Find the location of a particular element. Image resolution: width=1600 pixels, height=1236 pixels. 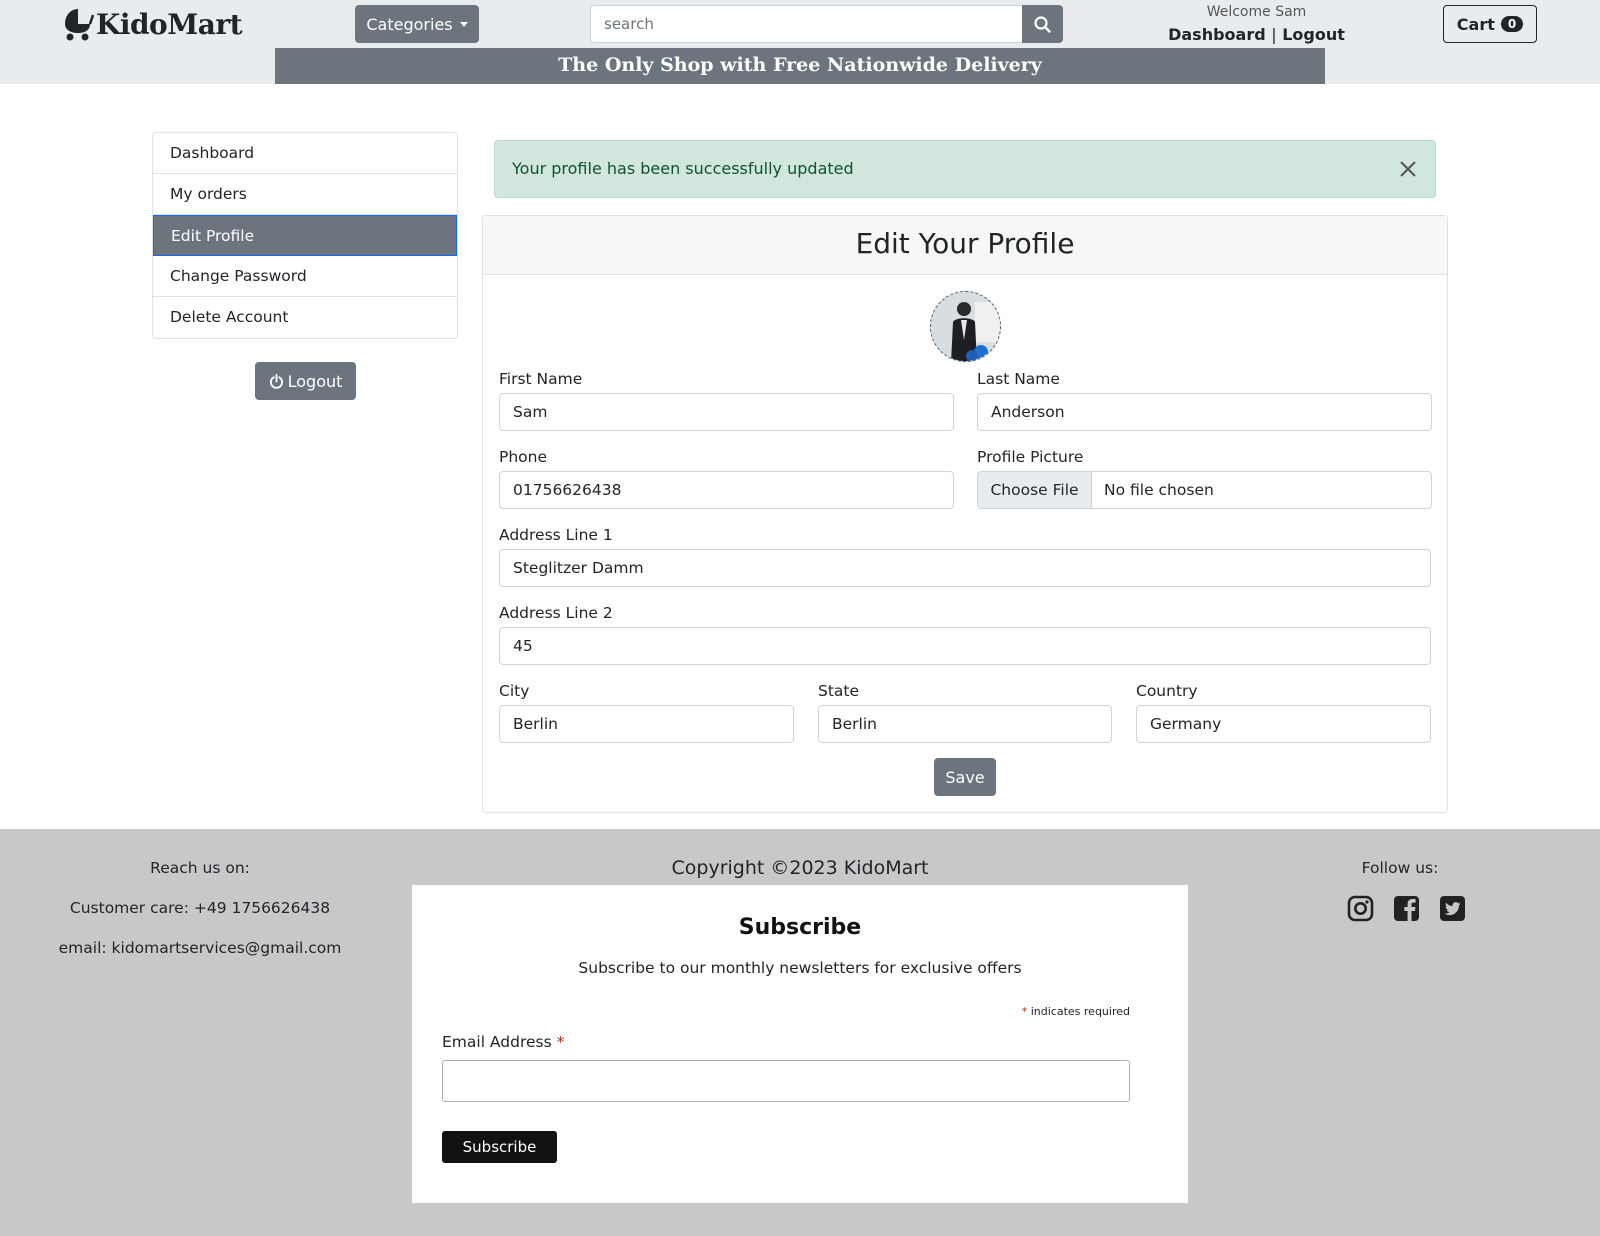

required-note: * indicates required is located at coordinates (1076, 1011).